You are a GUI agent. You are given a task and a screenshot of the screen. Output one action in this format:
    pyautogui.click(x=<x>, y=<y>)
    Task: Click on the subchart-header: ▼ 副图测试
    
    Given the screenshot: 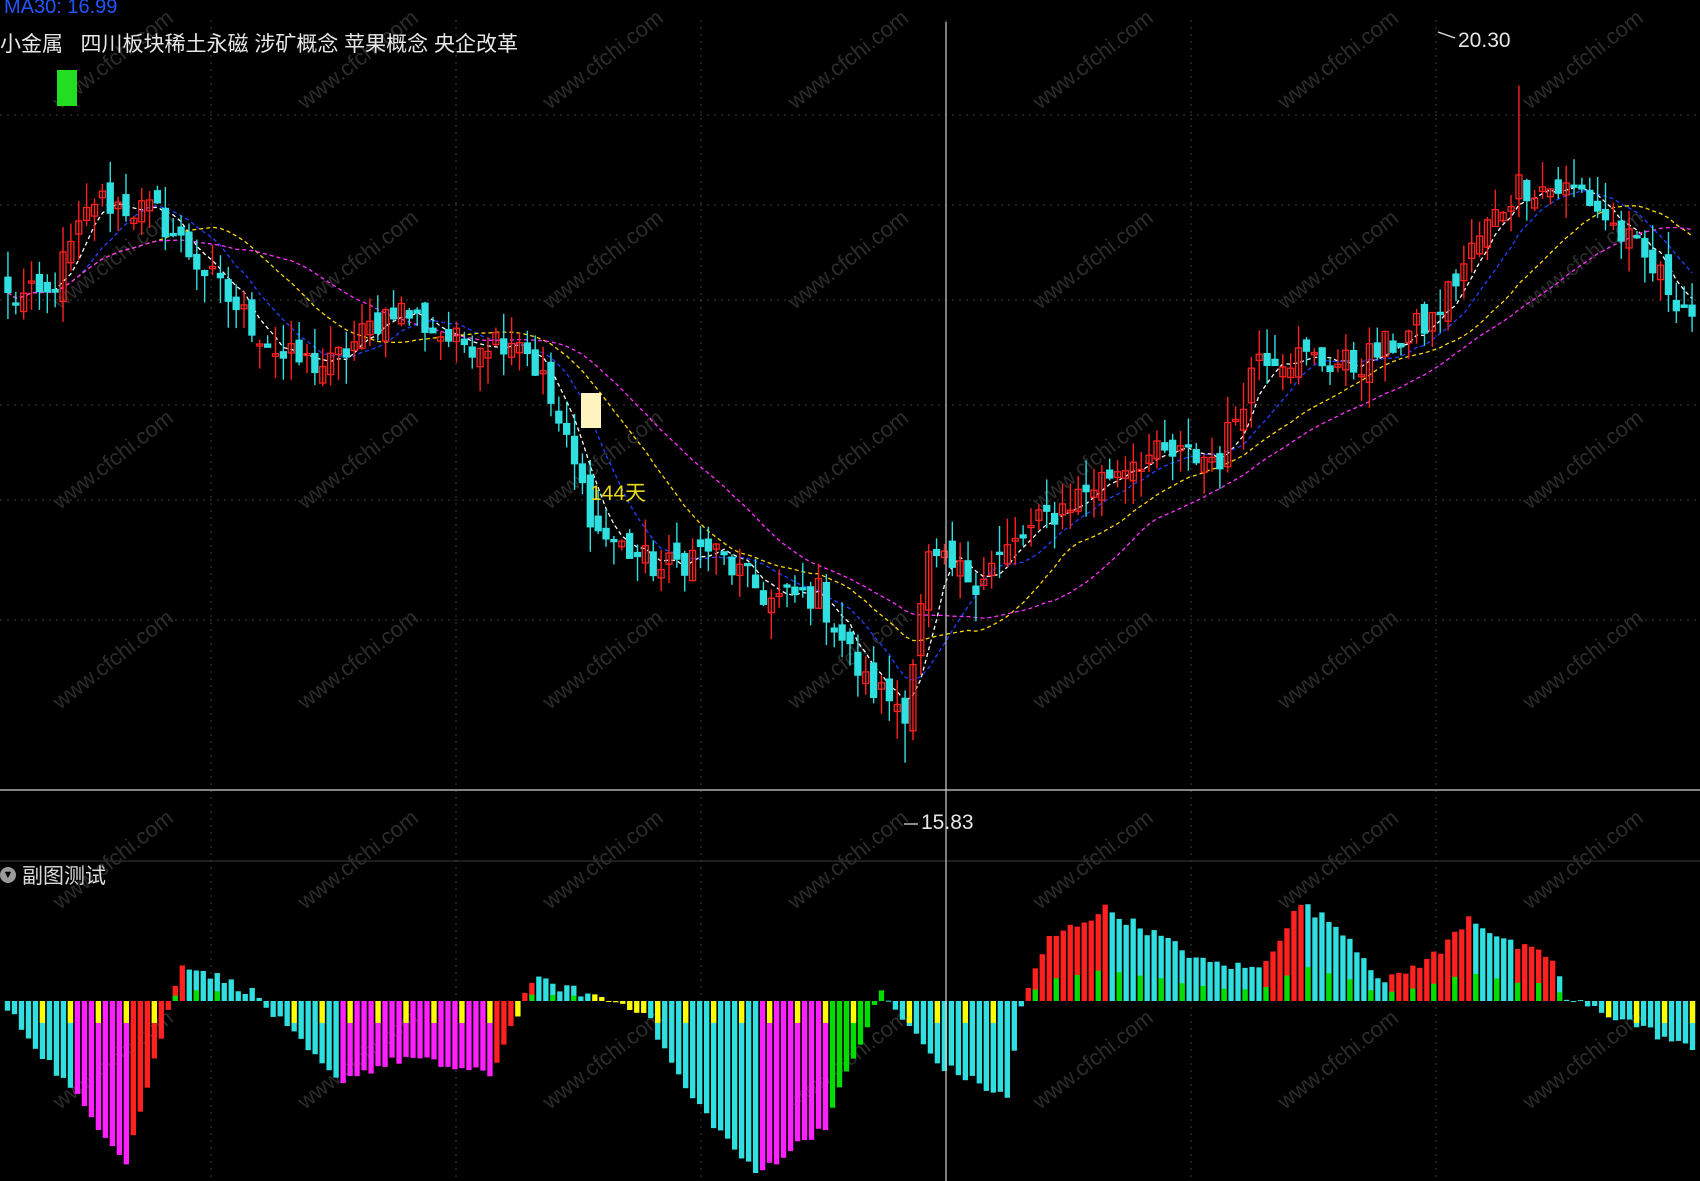 What is the action you would take?
    pyautogui.click(x=53, y=875)
    